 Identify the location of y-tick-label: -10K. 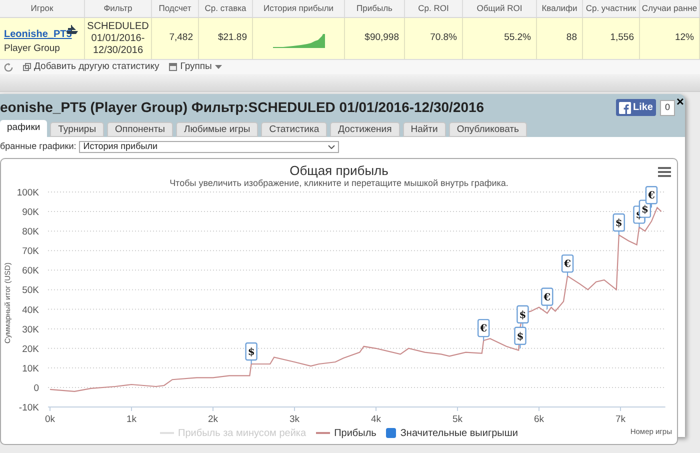
(28, 408).